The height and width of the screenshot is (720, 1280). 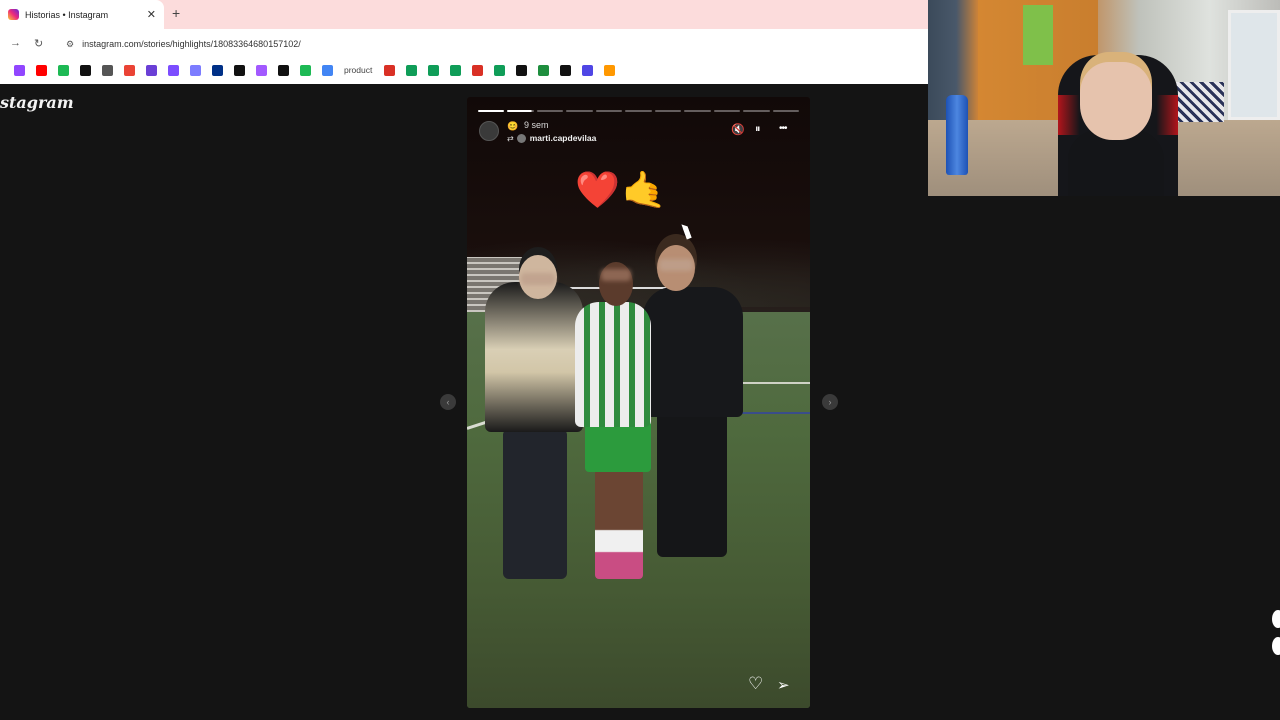 I want to click on repost-icon: ⇄, so click(x=510, y=138).